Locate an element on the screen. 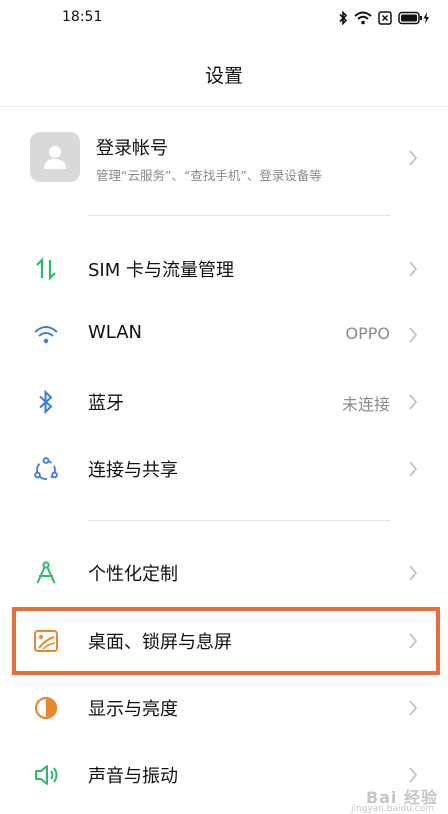 The image size is (448, 814). settings-row-label: 声音与振动 is located at coordinates (133, 776).